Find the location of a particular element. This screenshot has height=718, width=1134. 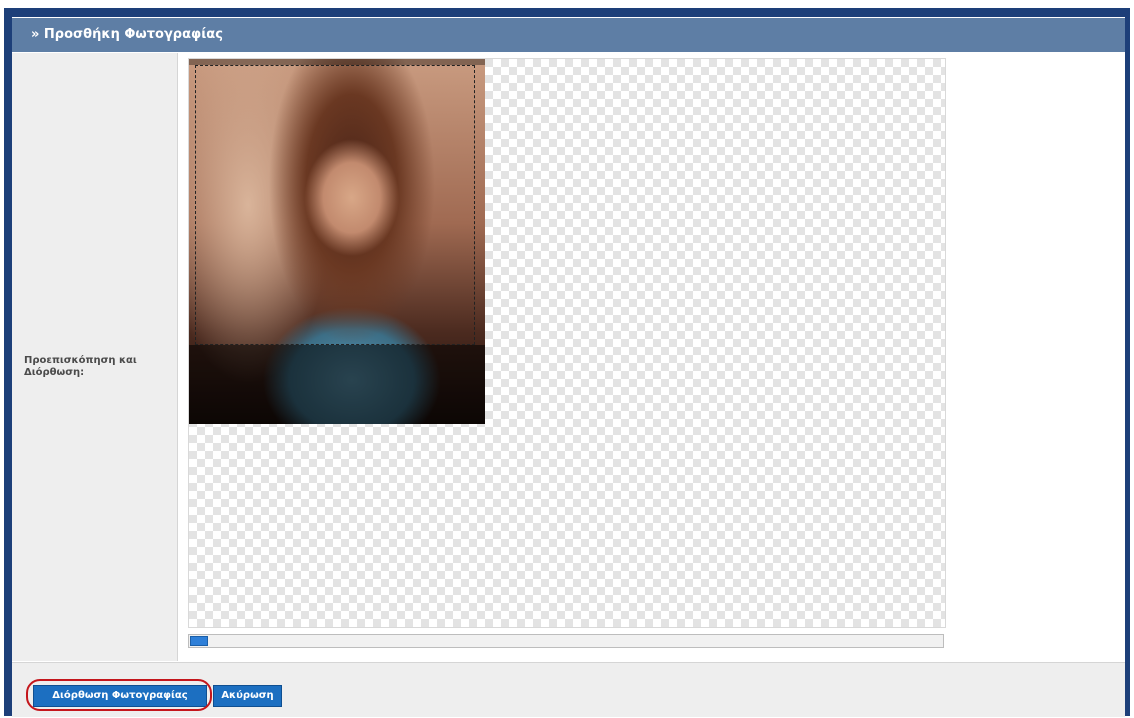

crop-selection-box is located at coordinates (335, 205).